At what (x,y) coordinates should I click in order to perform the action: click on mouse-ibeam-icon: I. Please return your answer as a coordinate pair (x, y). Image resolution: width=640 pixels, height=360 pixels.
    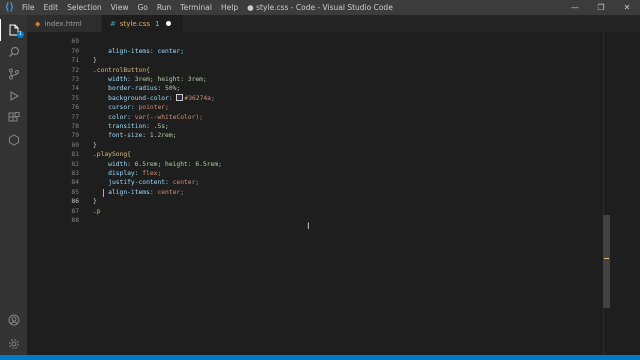
    Looking at the image, I should click on (308, 227).